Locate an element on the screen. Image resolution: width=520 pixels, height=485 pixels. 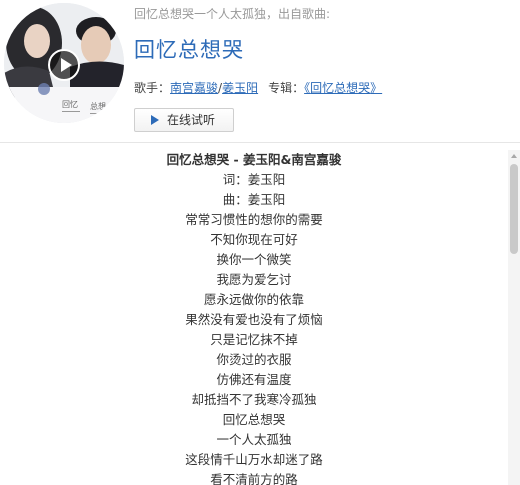
source-subtitle: 回忆总想哭一个人太孤独，出自歌曲: is located at coordinates (232, 14).